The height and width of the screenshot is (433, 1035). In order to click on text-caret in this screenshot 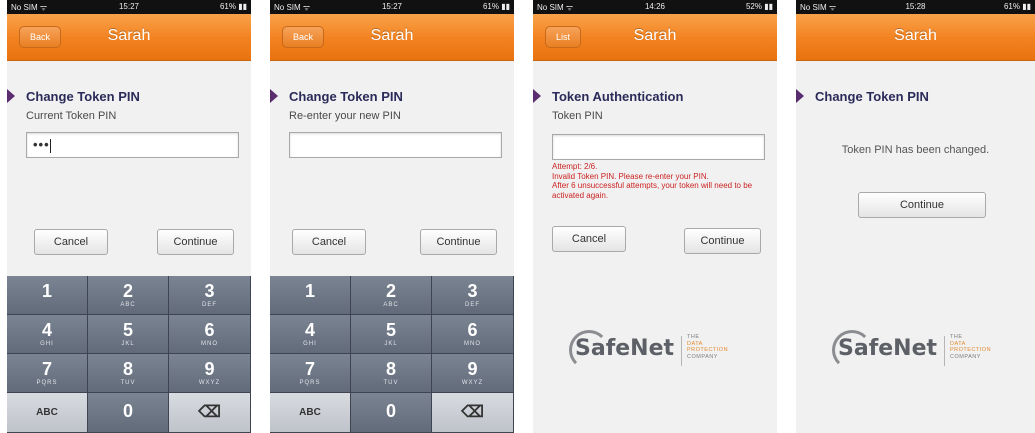, I will do `click(50, 145)`.